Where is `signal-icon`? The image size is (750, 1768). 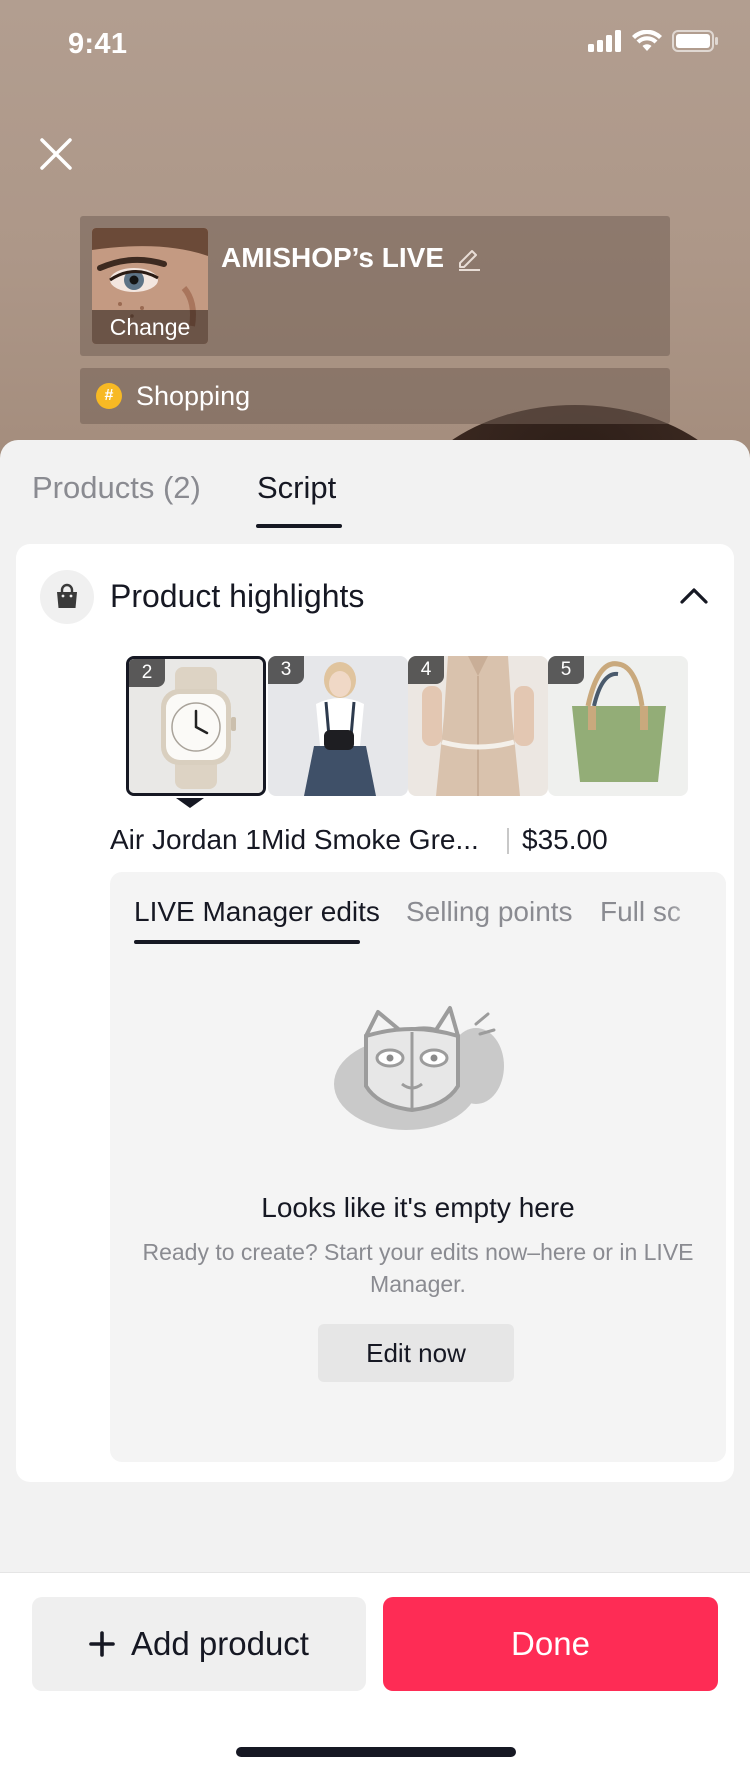 signal-icon is located at coordinates (604, 41).